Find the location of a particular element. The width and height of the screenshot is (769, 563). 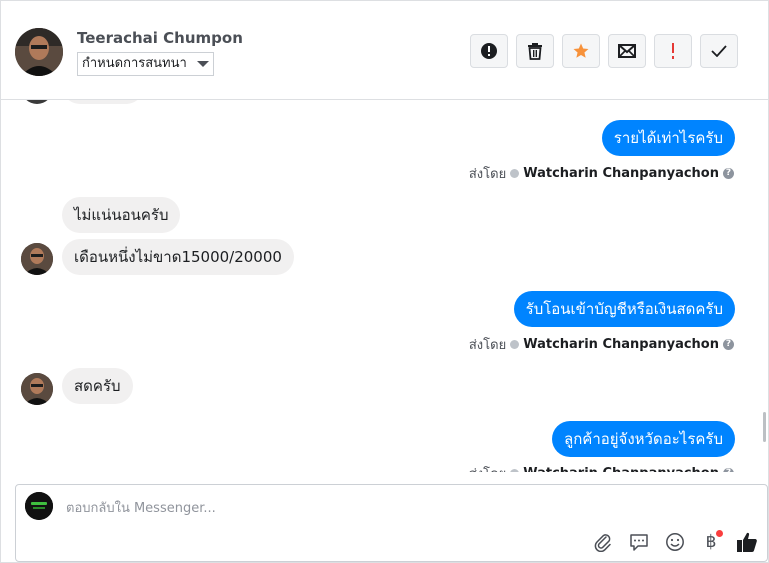

reply-input is located at coordinates (366, 508).